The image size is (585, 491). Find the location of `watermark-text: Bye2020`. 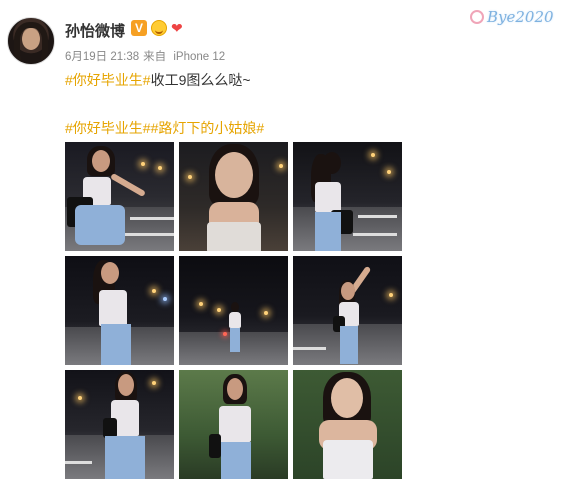

watermark-text: Bye2020 is located at coordinates (520, 17).